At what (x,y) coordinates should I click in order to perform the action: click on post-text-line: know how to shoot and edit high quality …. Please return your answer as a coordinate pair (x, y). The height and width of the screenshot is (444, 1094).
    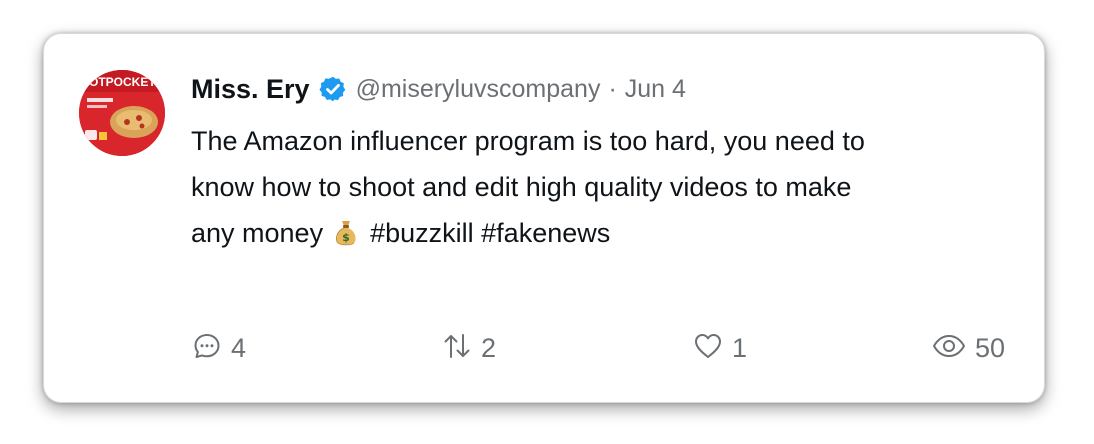
    Looking at the image, I should click on (611, 187).